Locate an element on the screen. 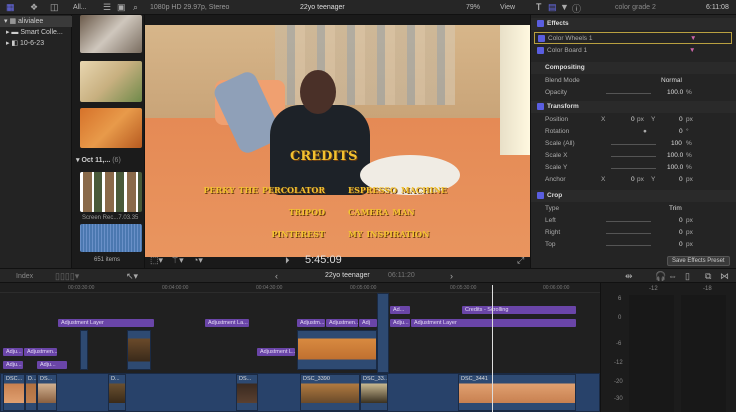  title-inspector-icon: T is located at coordinates (539, 7).